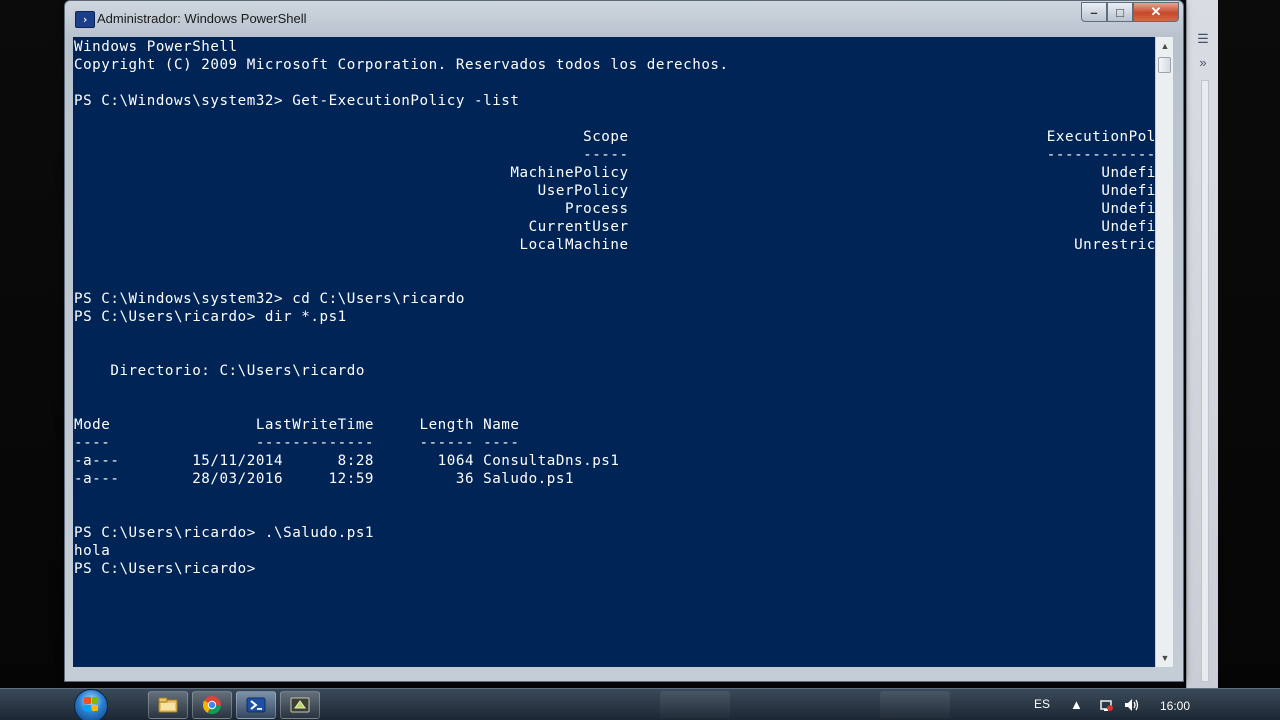 The width and height of the screenshot is (1280, 720). I want to click on console-line: CurrentUser Undefined, so click(614, 227).